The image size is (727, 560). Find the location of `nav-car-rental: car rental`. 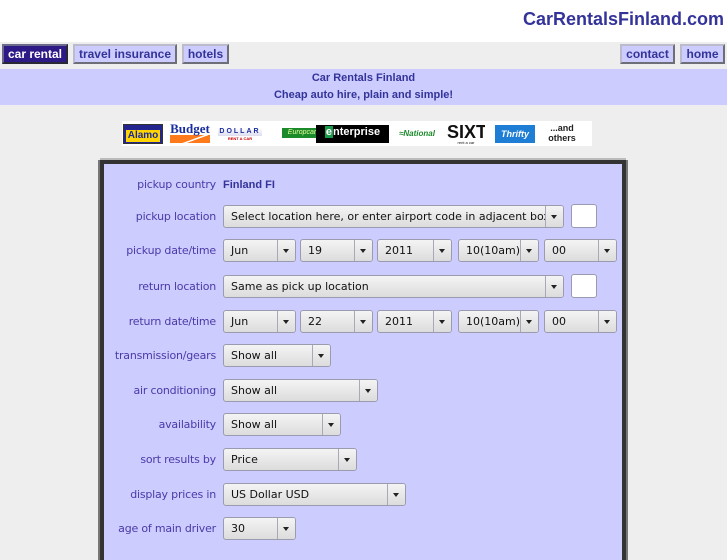

nav-car-rental: car rental is located at coordinates (35, 54).